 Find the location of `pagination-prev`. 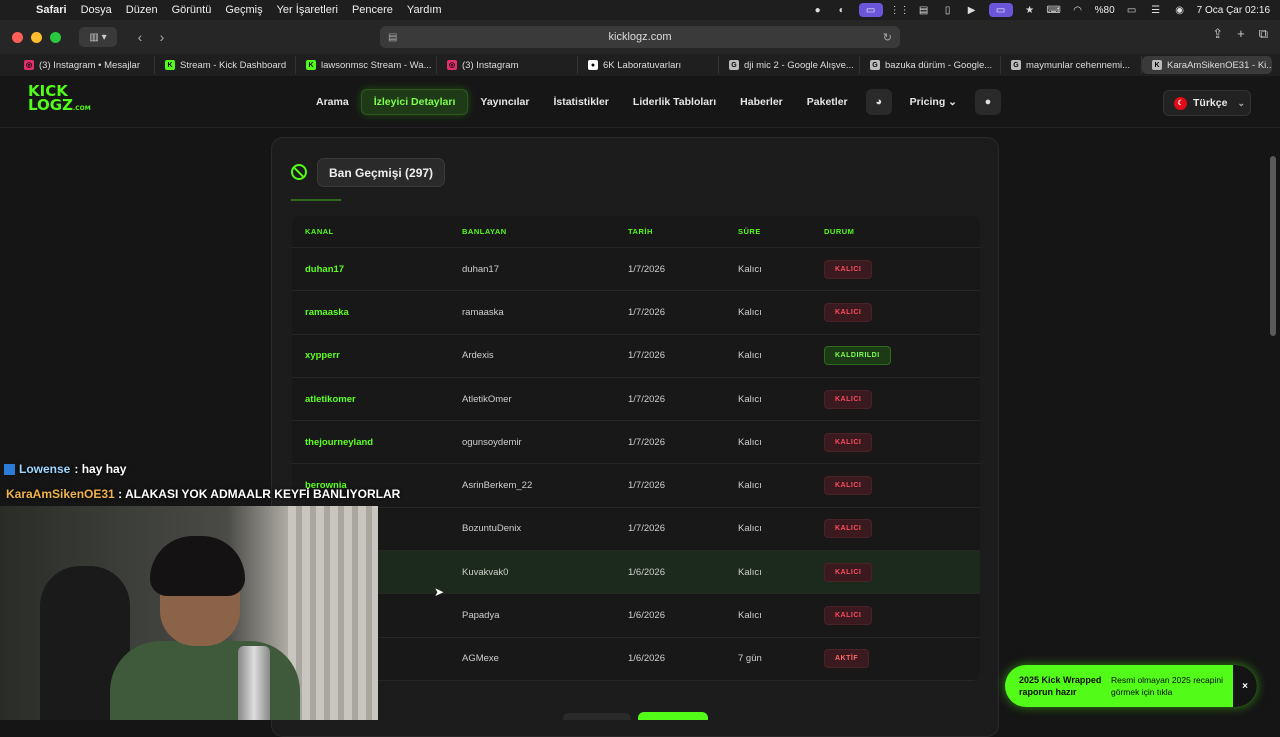

pagination-prev is located at coordinates (597, 716).